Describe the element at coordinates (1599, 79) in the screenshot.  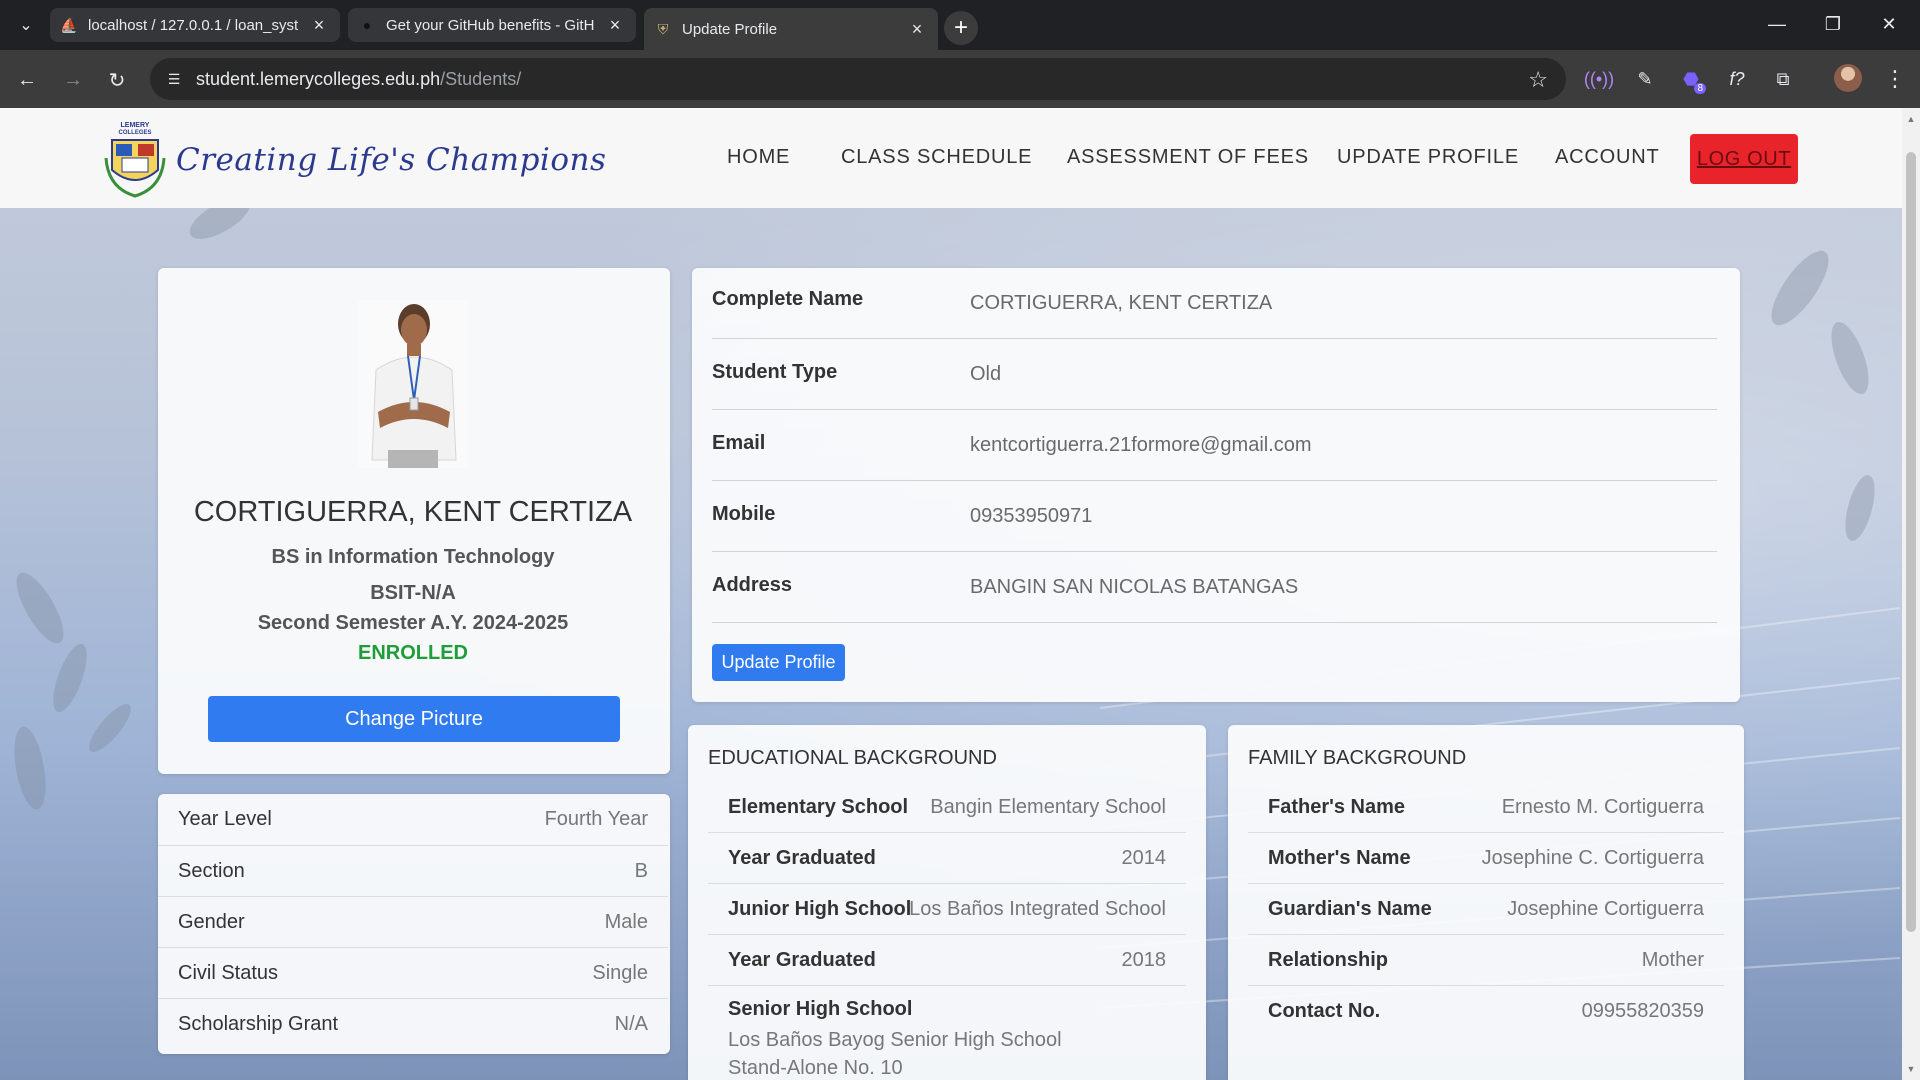
I see `extension-podcast-icon: ((•))` at that location.